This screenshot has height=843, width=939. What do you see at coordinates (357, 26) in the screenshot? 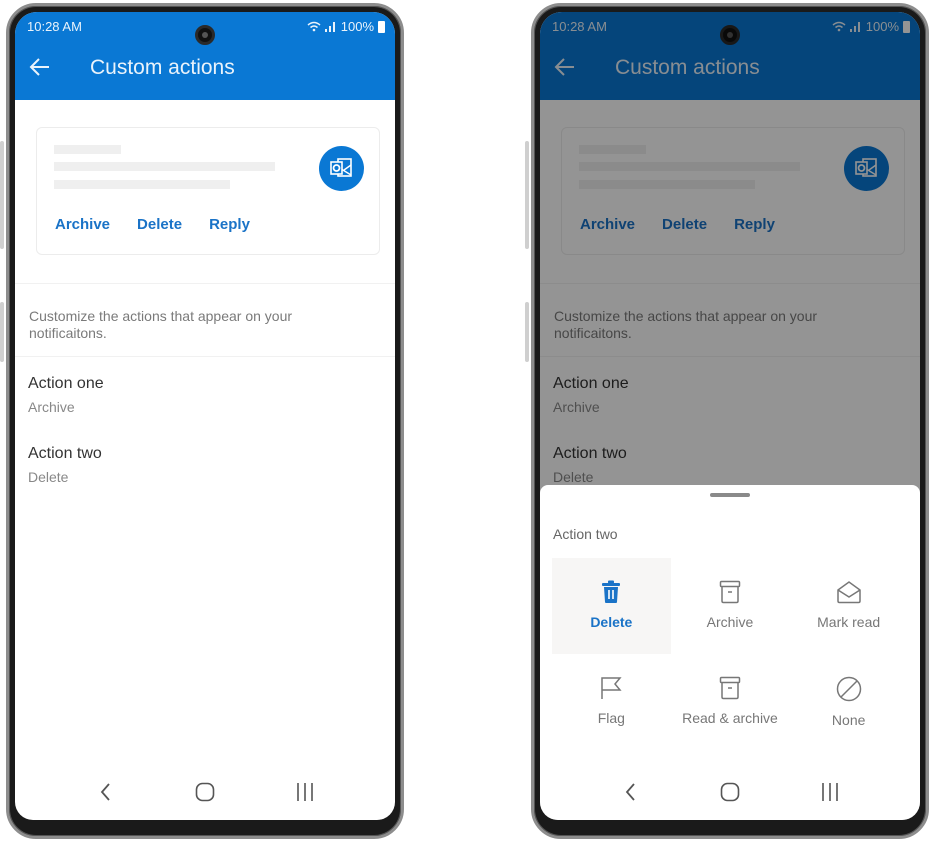
I see `battery-percent: 100%` at bounding box center [357, 26].